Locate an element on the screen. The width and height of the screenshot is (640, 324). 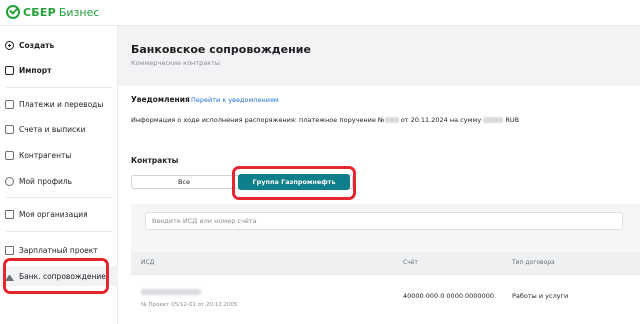
sidebar-item-salary: Зарплатный проект is located at coordinates (59, 250).